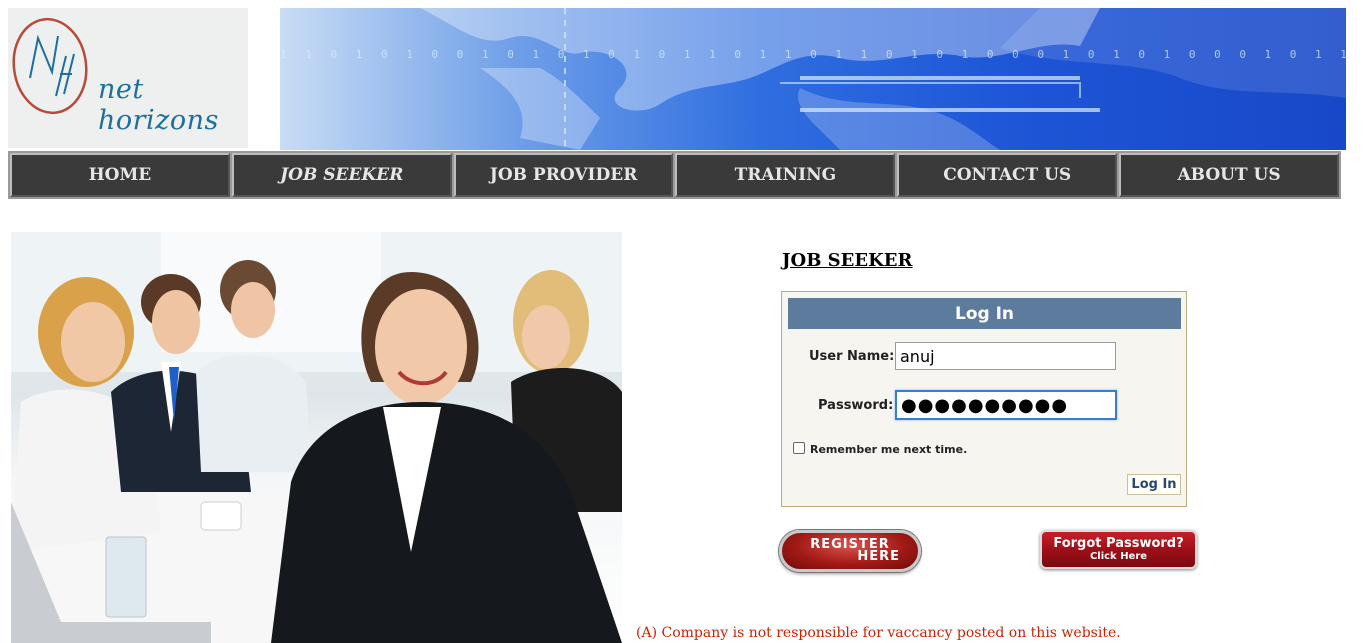 The height and width of the screenshot is (643, 1366). Describe the element at coordinates (158, 105) in the screenshot. I see `logo-text: net horizons` at that location.